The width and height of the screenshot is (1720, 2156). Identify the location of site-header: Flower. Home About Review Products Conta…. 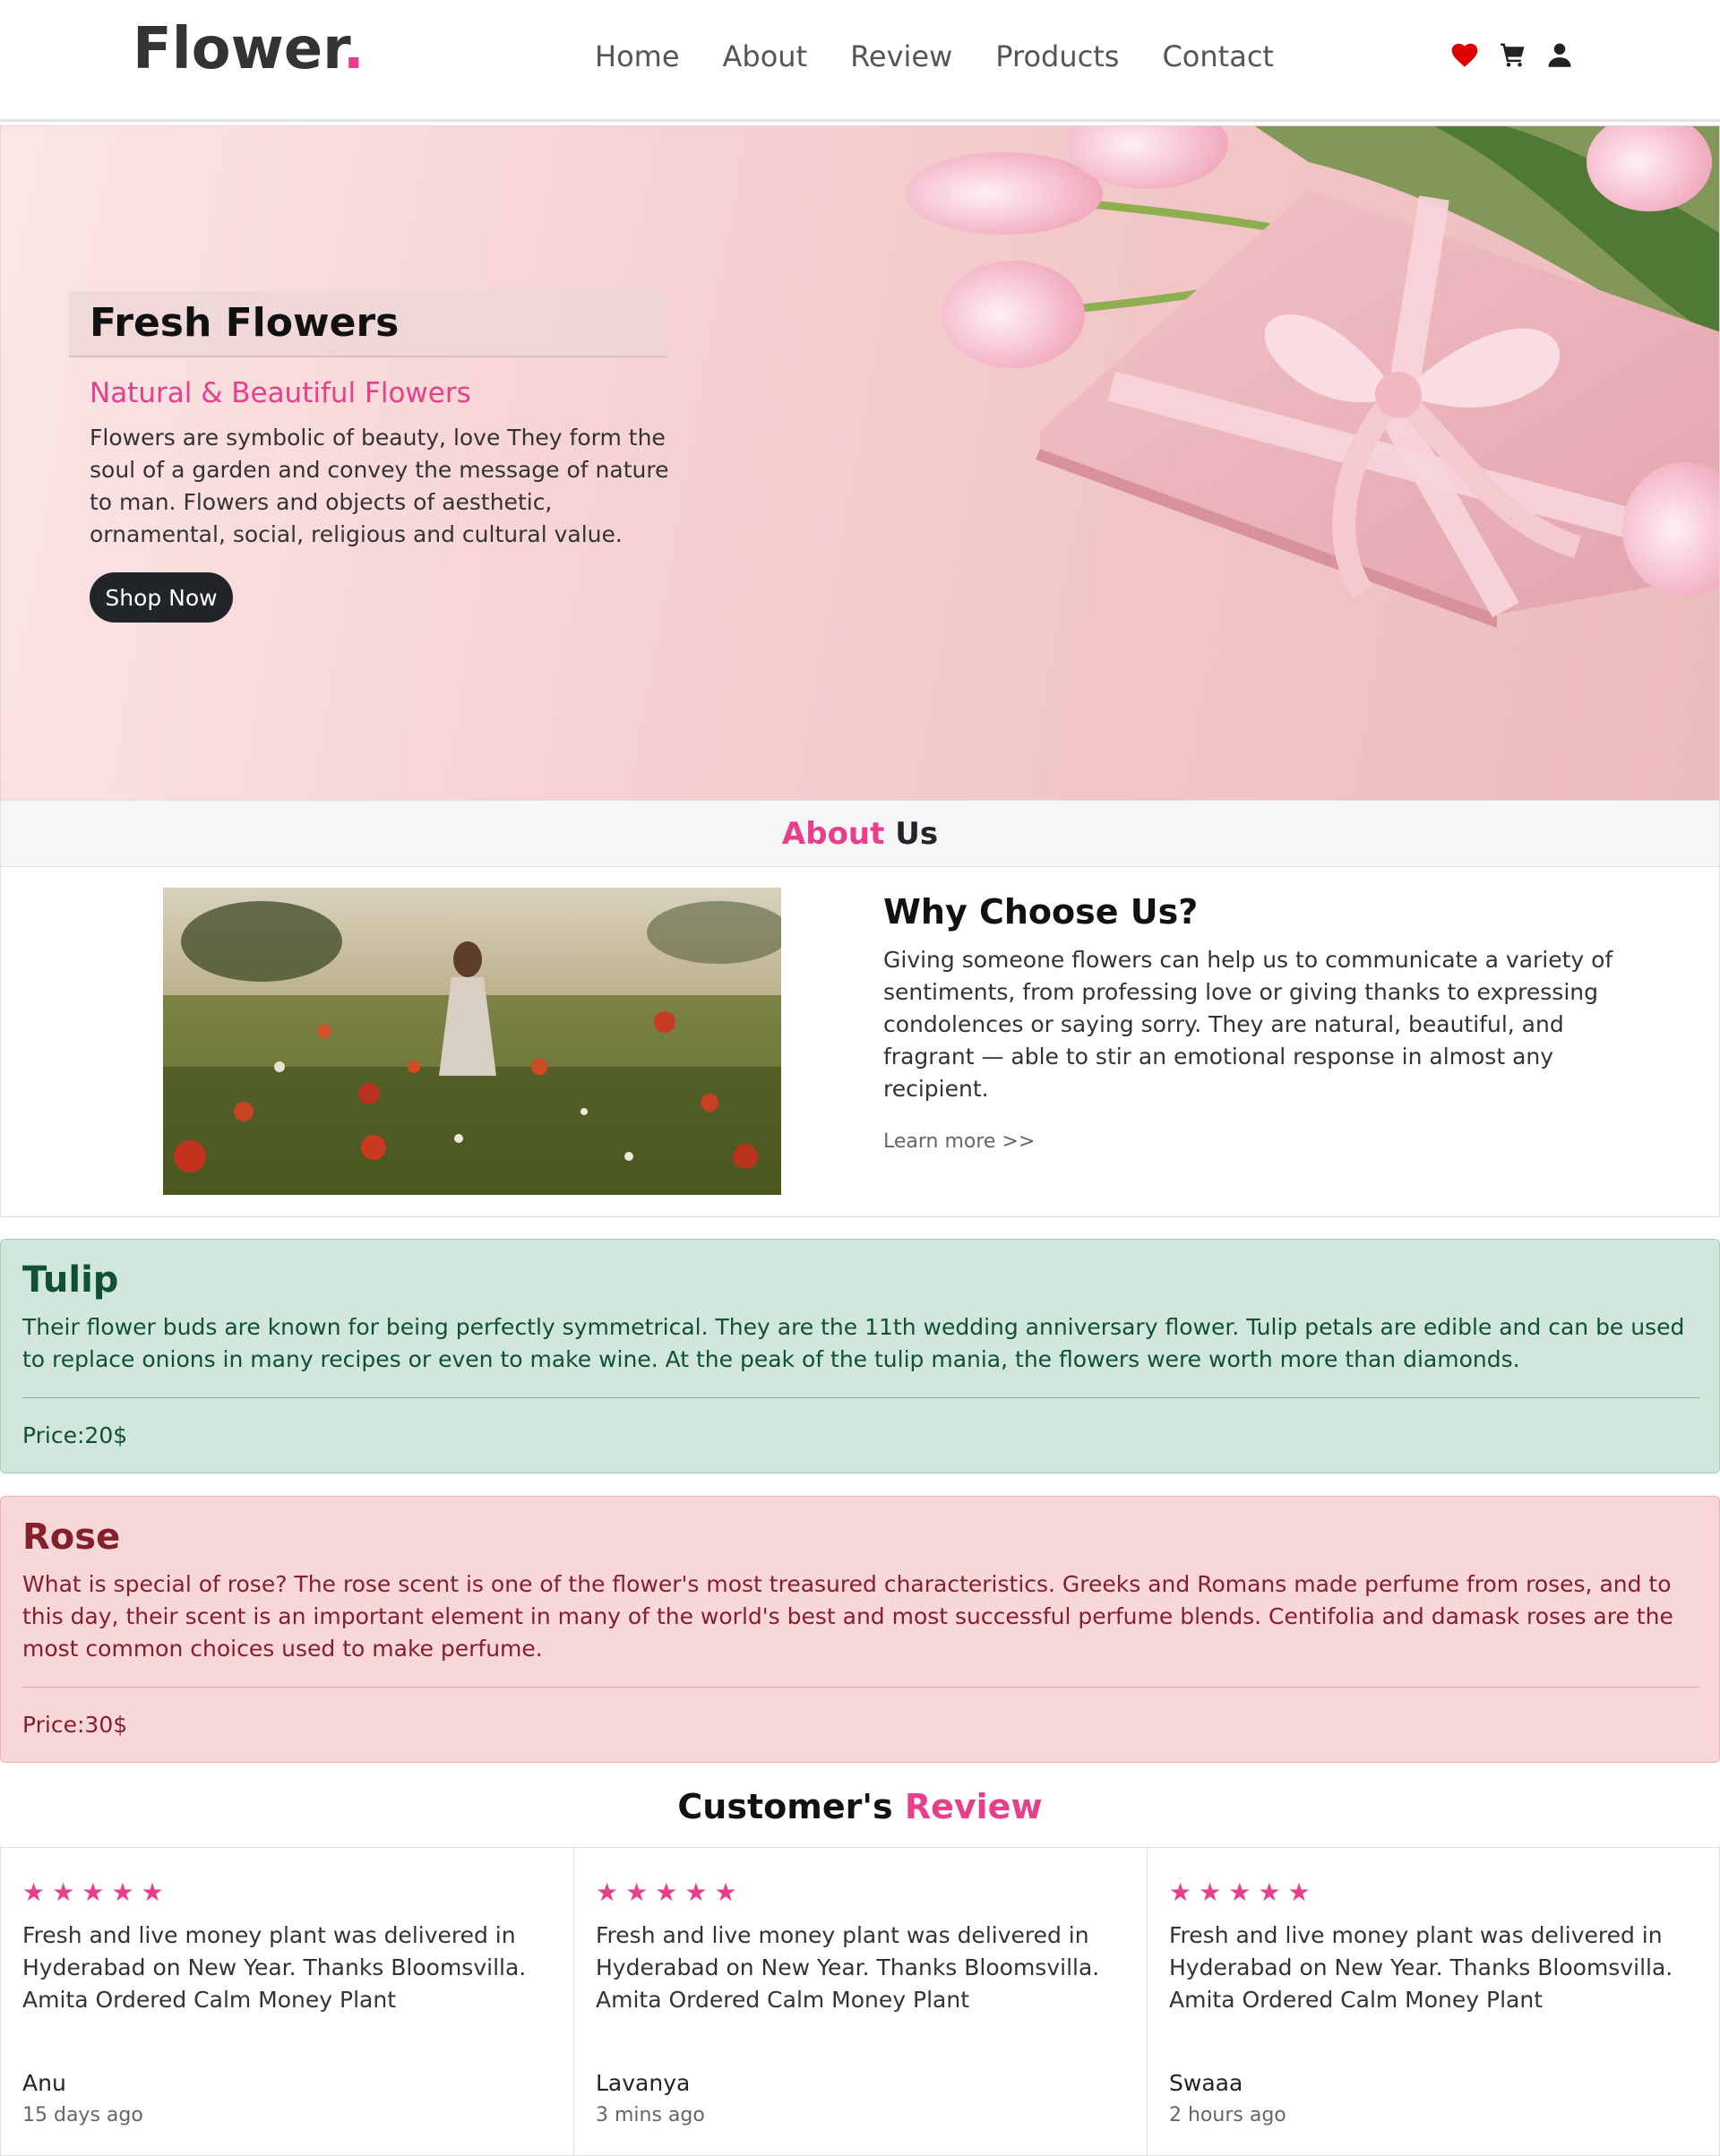
(860, 61).